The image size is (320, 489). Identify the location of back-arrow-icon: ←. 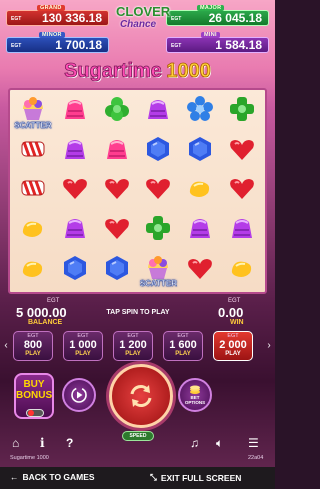
(14, 477).